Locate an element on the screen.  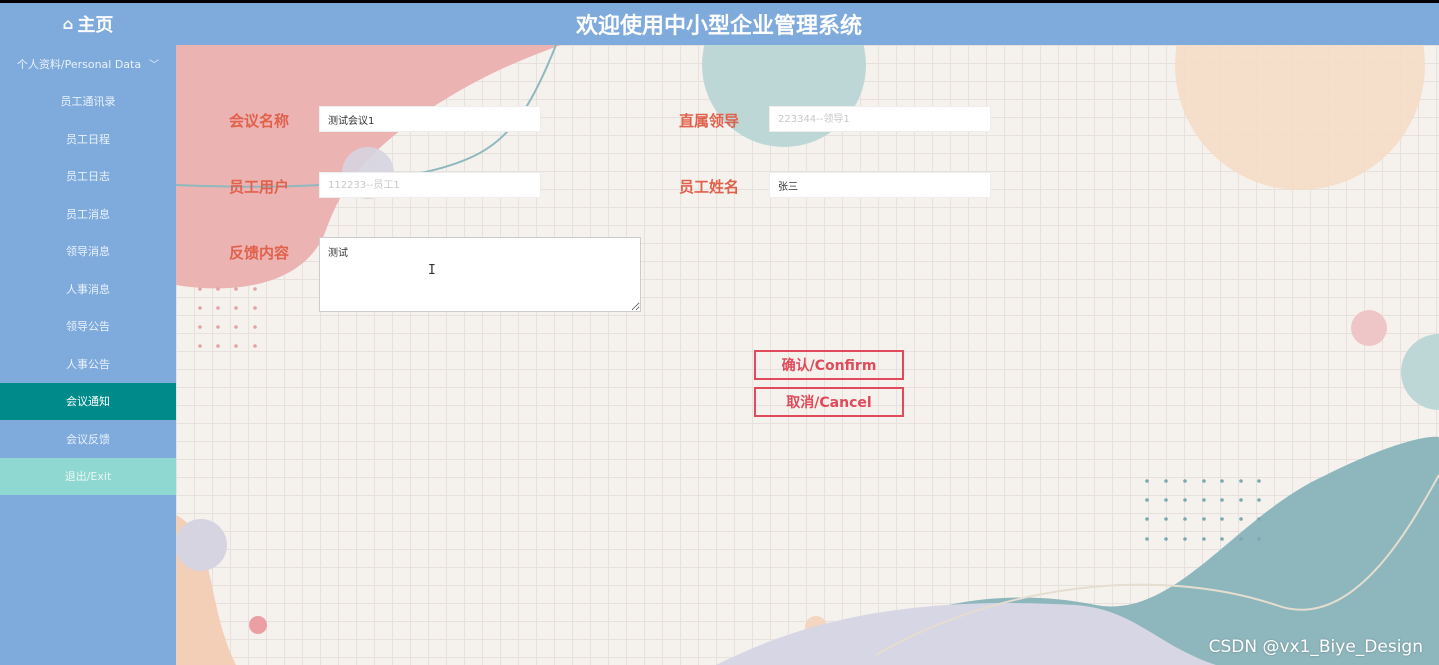
sidebar-item-label: 领导消息 is located at coordinates (88, 252).